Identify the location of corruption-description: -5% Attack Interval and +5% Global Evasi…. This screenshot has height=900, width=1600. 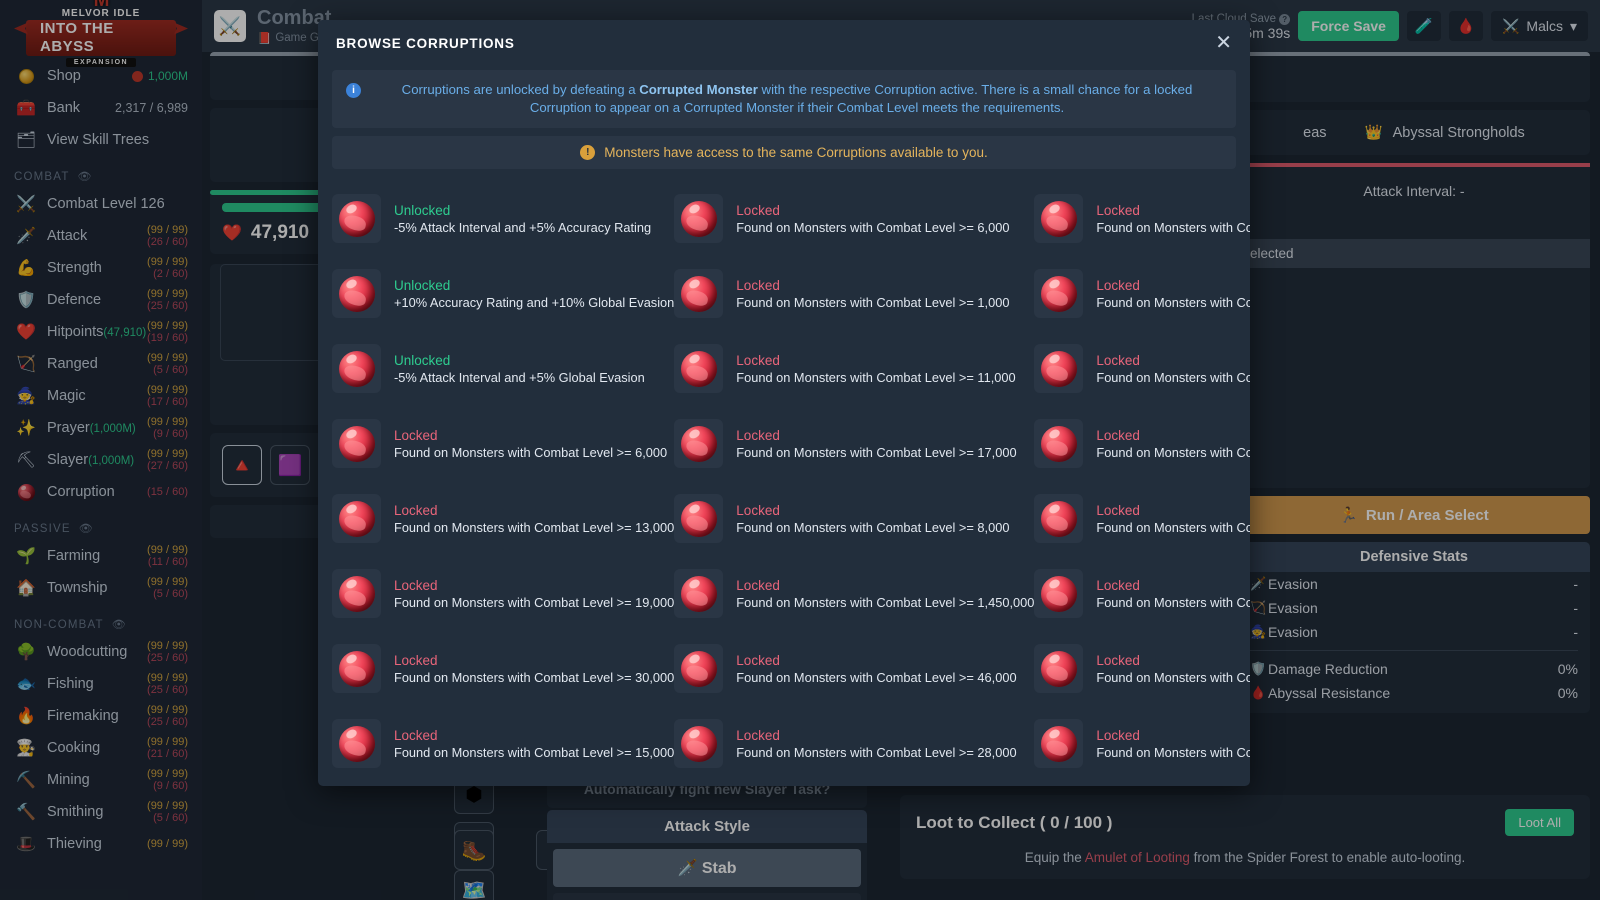
(519, 377).